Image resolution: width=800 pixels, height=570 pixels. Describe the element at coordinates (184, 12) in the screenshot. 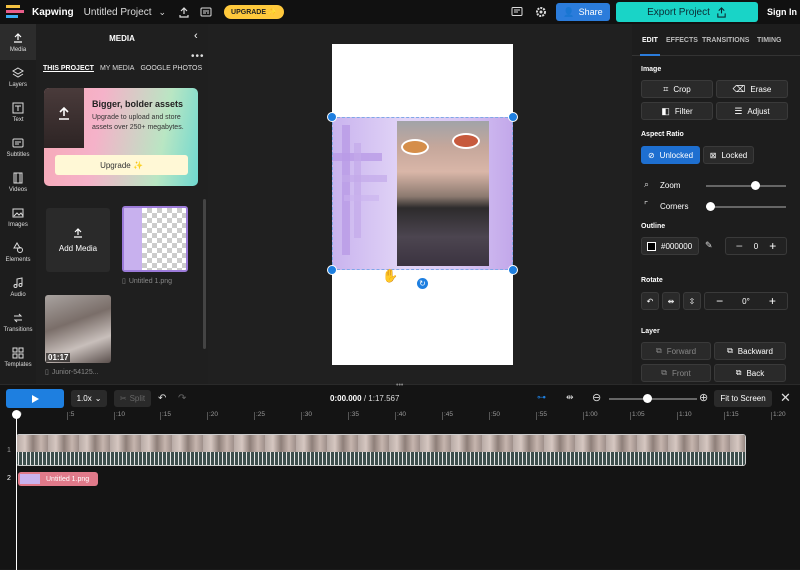

I see `upload-icon` at that location.